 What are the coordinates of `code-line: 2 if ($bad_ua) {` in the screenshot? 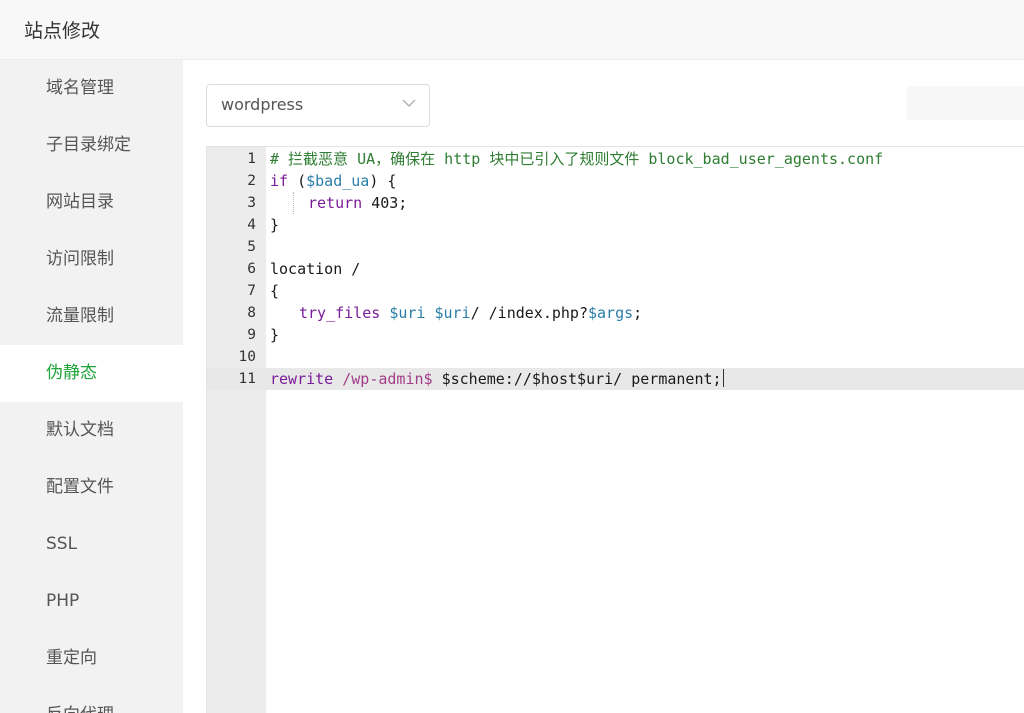 It's located at (615, 181).